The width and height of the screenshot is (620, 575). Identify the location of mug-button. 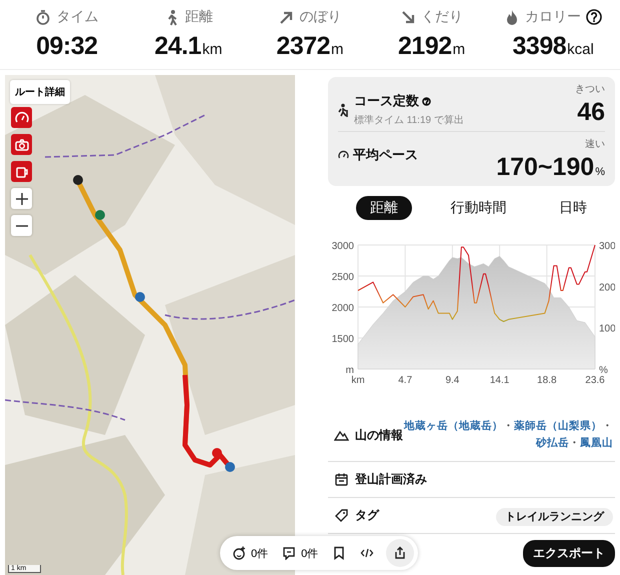
(21, 171).